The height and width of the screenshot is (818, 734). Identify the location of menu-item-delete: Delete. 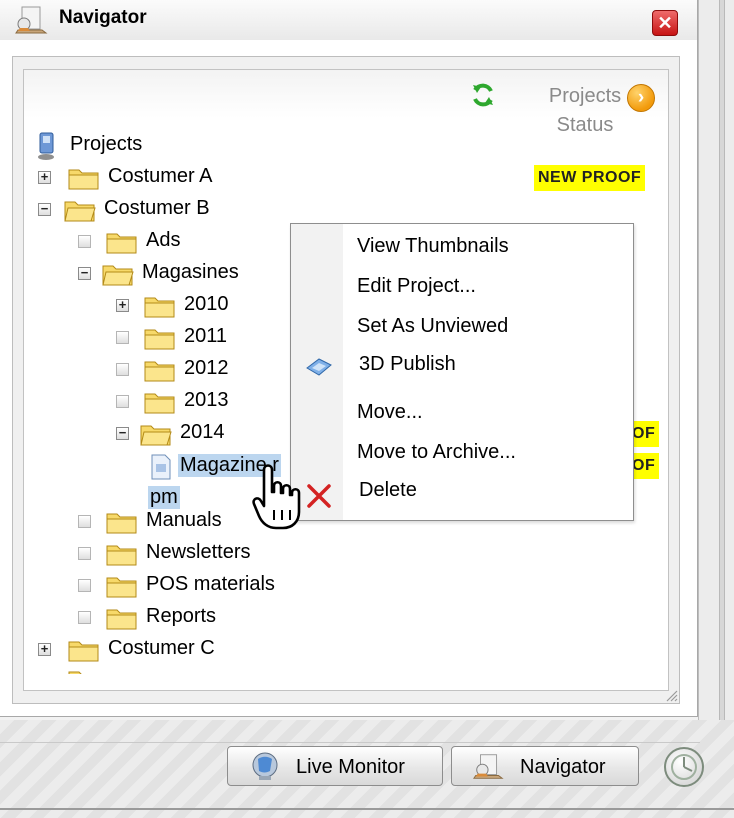
(388, 493).